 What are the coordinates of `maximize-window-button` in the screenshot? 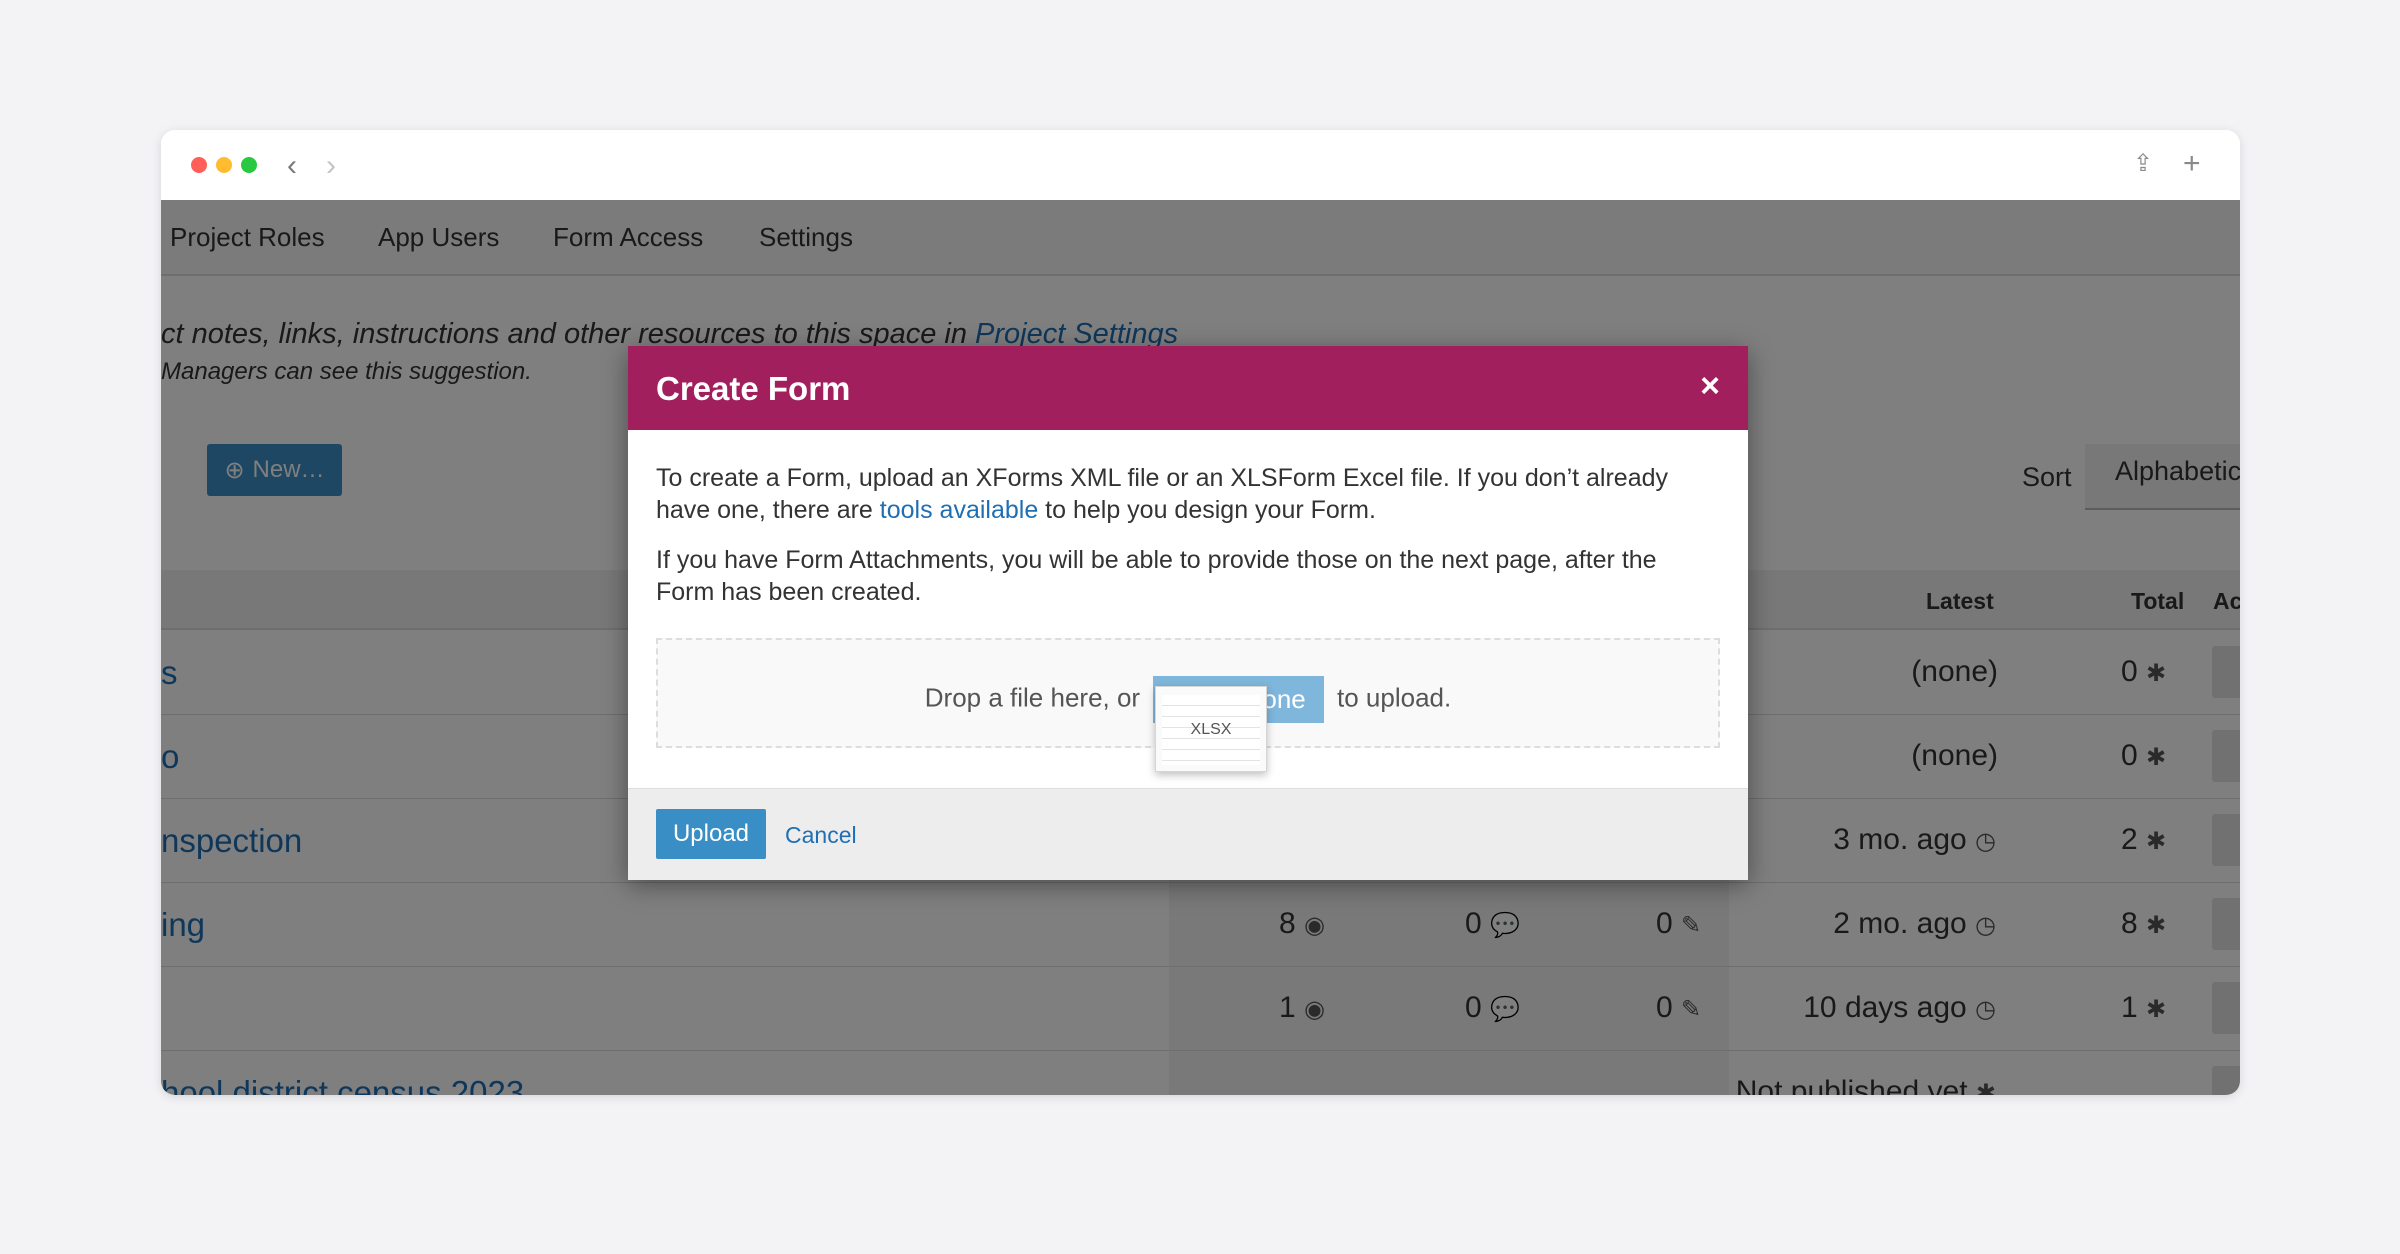 It's located at (249, 165).